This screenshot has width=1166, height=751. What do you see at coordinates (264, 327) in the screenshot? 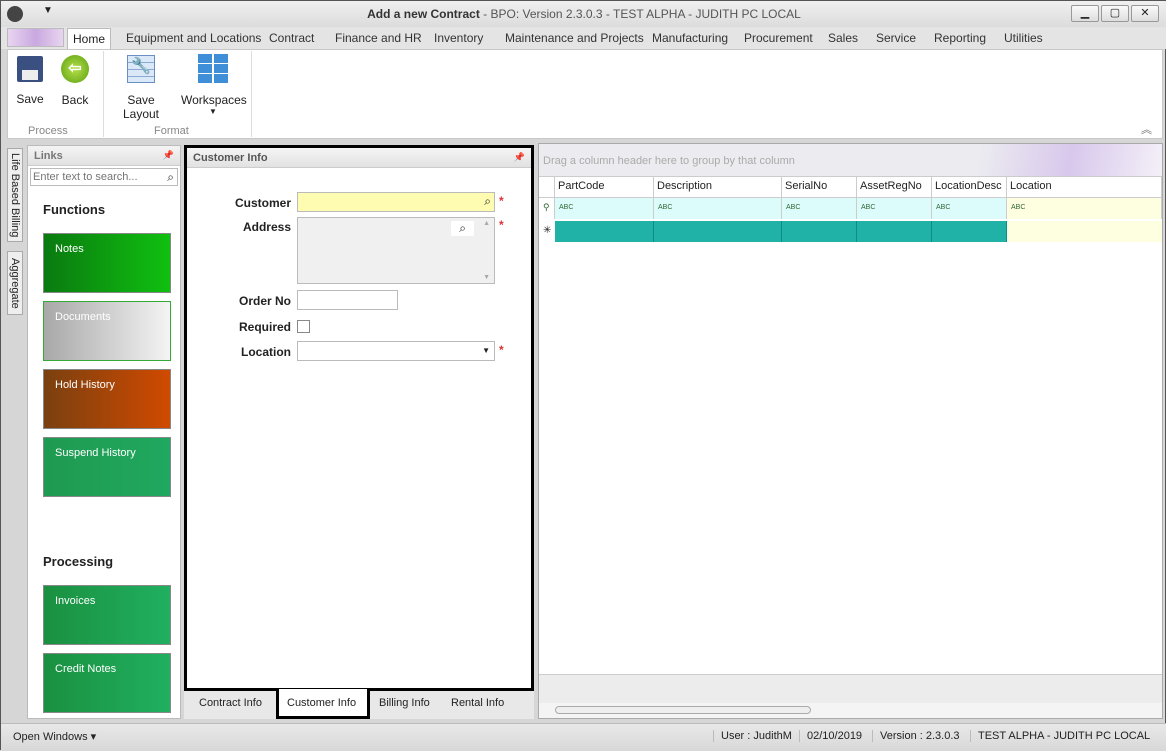
I see `required-label: Required` at bounding box center [264, 327].